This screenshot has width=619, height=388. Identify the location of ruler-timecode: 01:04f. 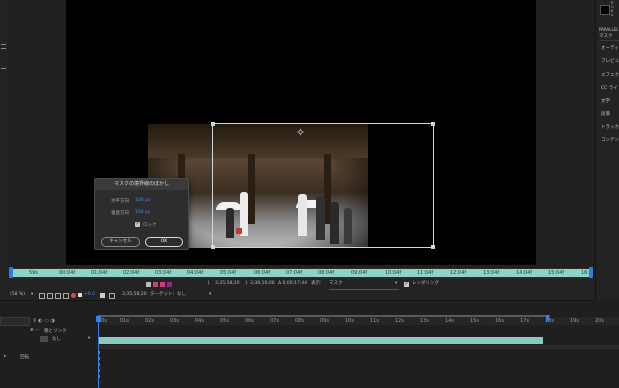
(99, 273).